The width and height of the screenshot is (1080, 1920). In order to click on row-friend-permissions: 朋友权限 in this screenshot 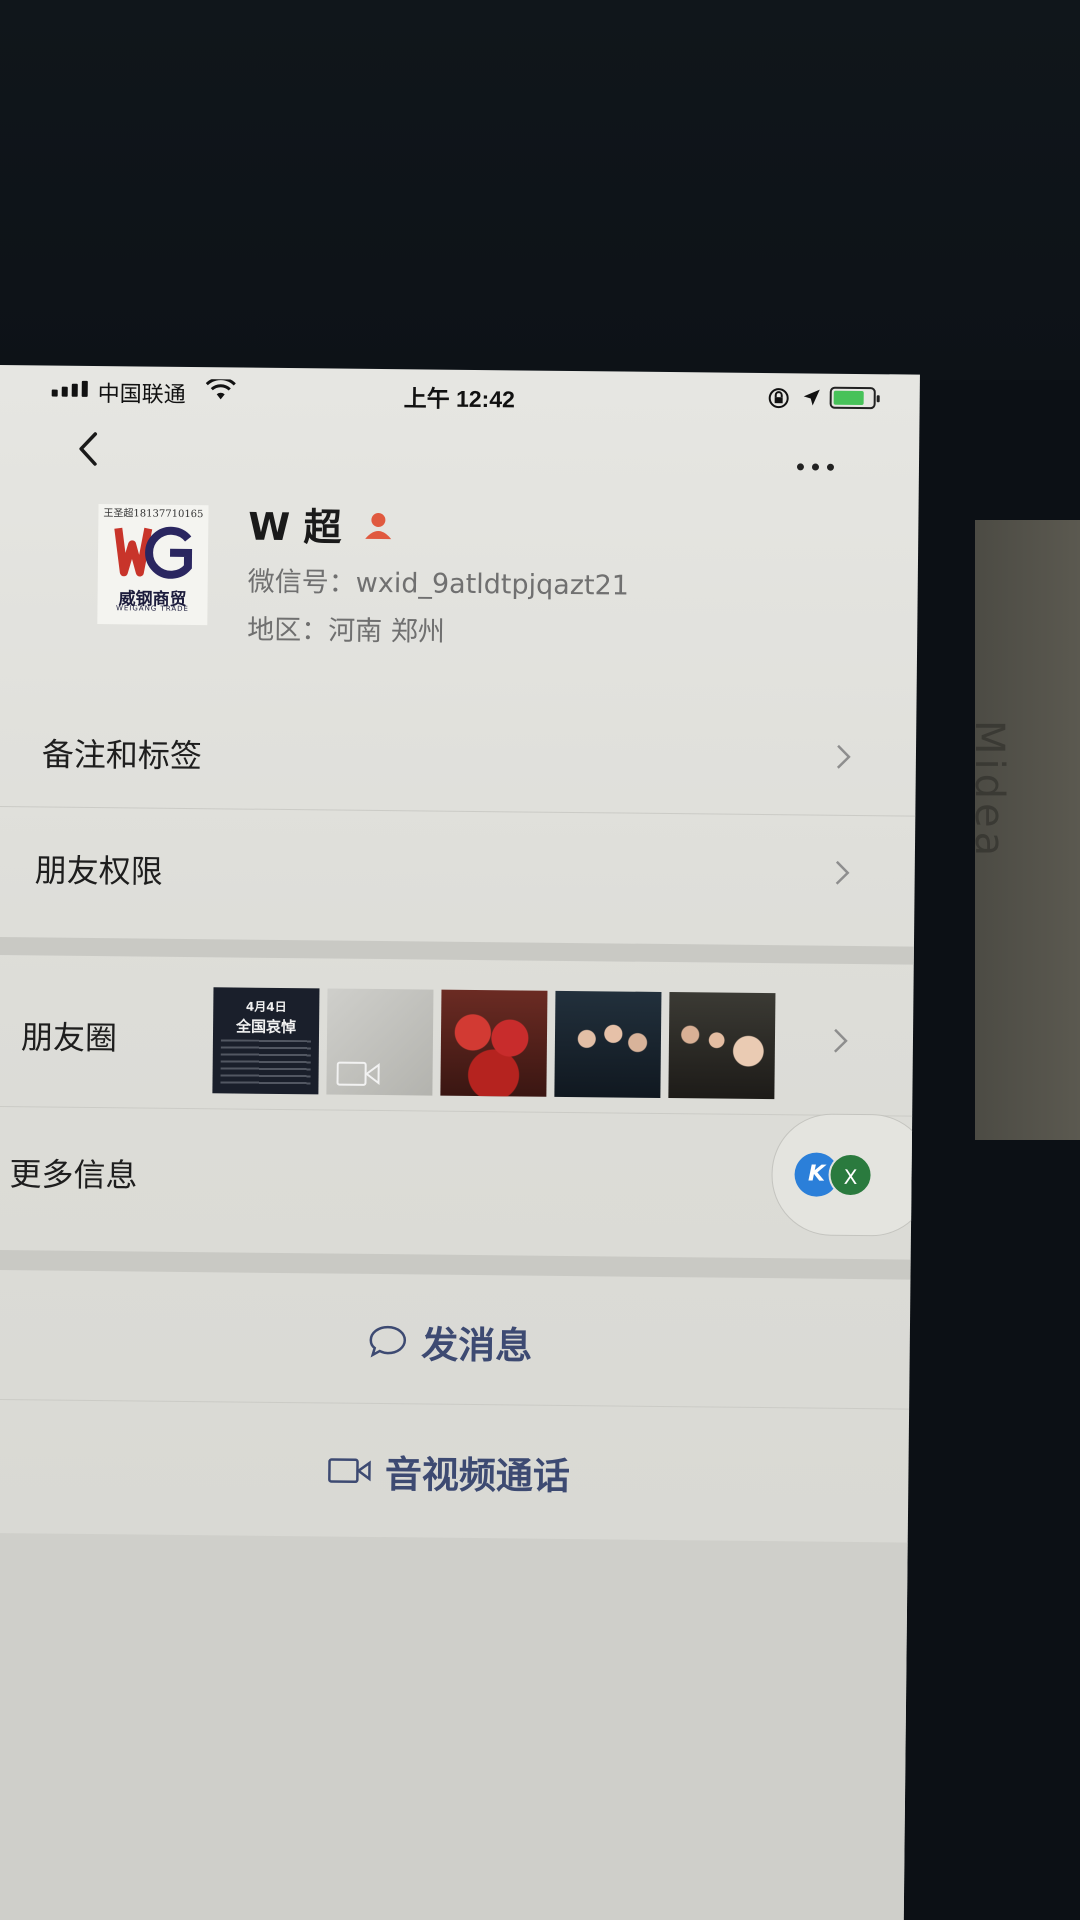, I will do `click(457, 870)`.